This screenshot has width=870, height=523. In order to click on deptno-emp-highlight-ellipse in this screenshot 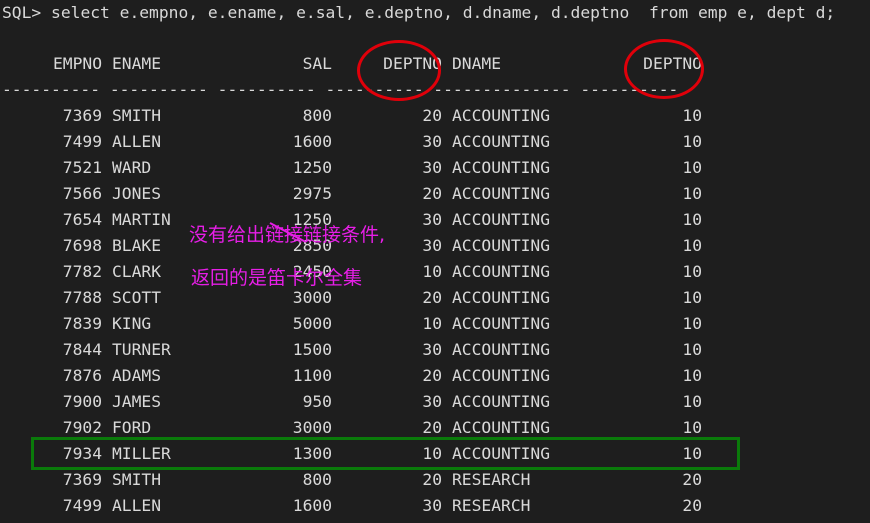, I will do `click(399, 70)`.